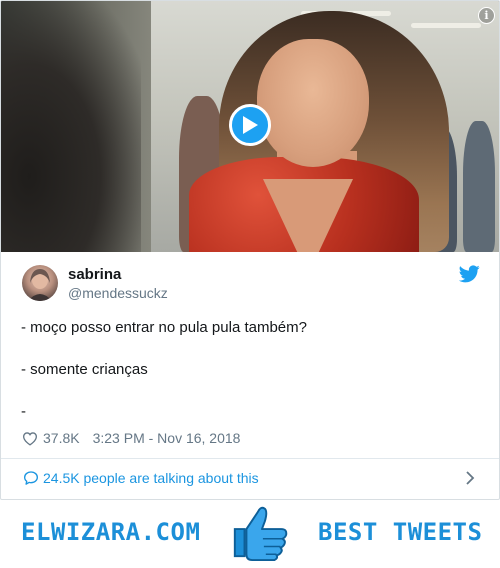 This screenshot has width=500, height=568. I want to click on user-handle: @mendessuckz, so click(118, 293).